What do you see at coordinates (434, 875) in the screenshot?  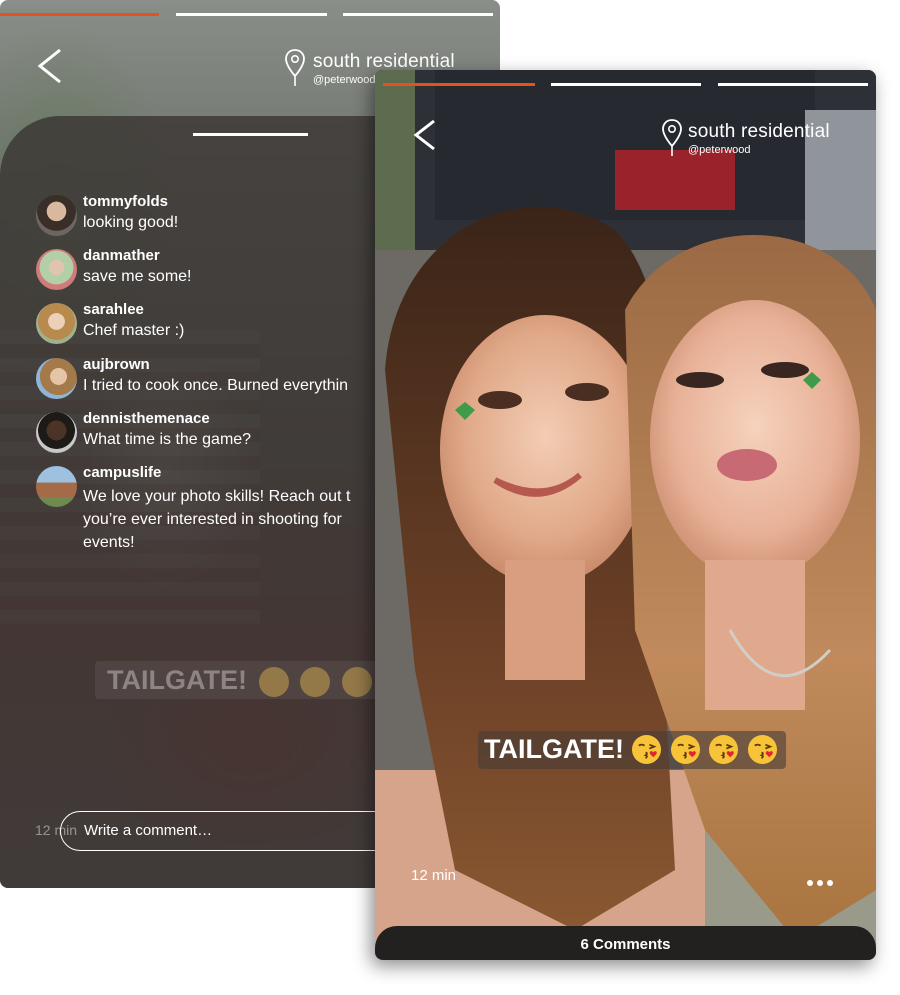 I see `post-time: 12 min` at bounding box center [434, 875].